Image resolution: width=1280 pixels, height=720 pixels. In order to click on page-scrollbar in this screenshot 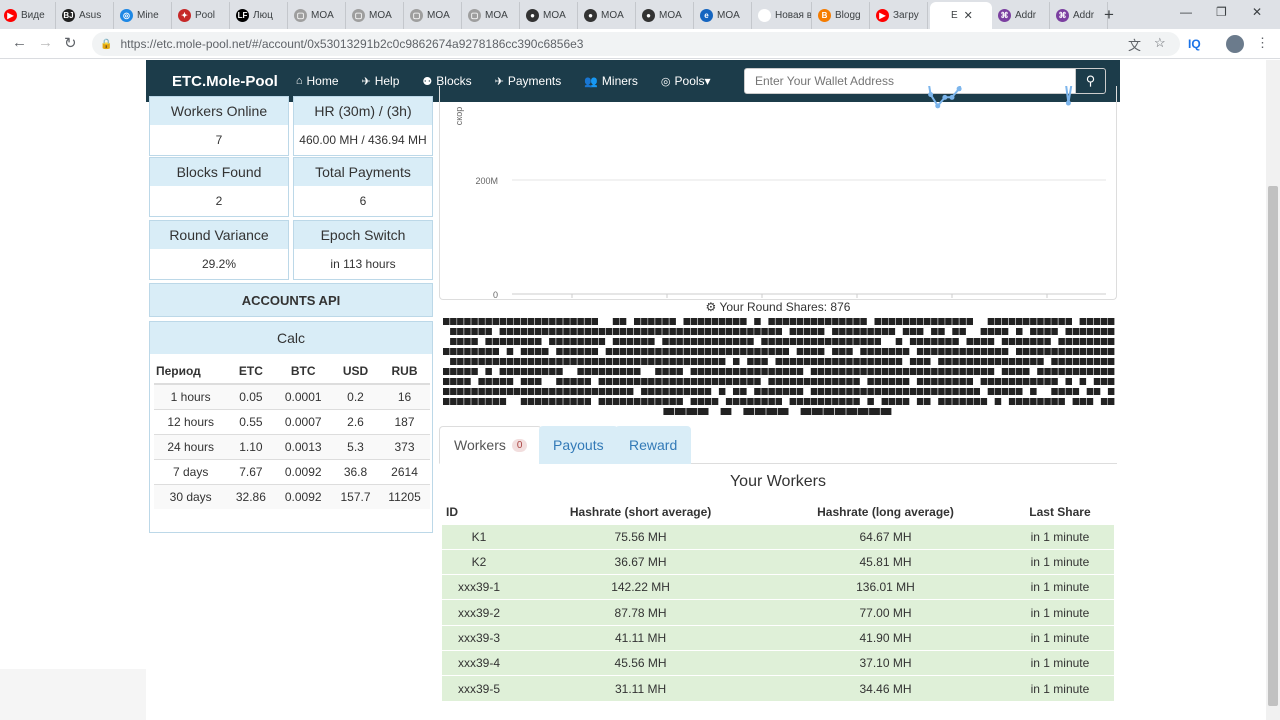, I will do `click(1273, 390)`.